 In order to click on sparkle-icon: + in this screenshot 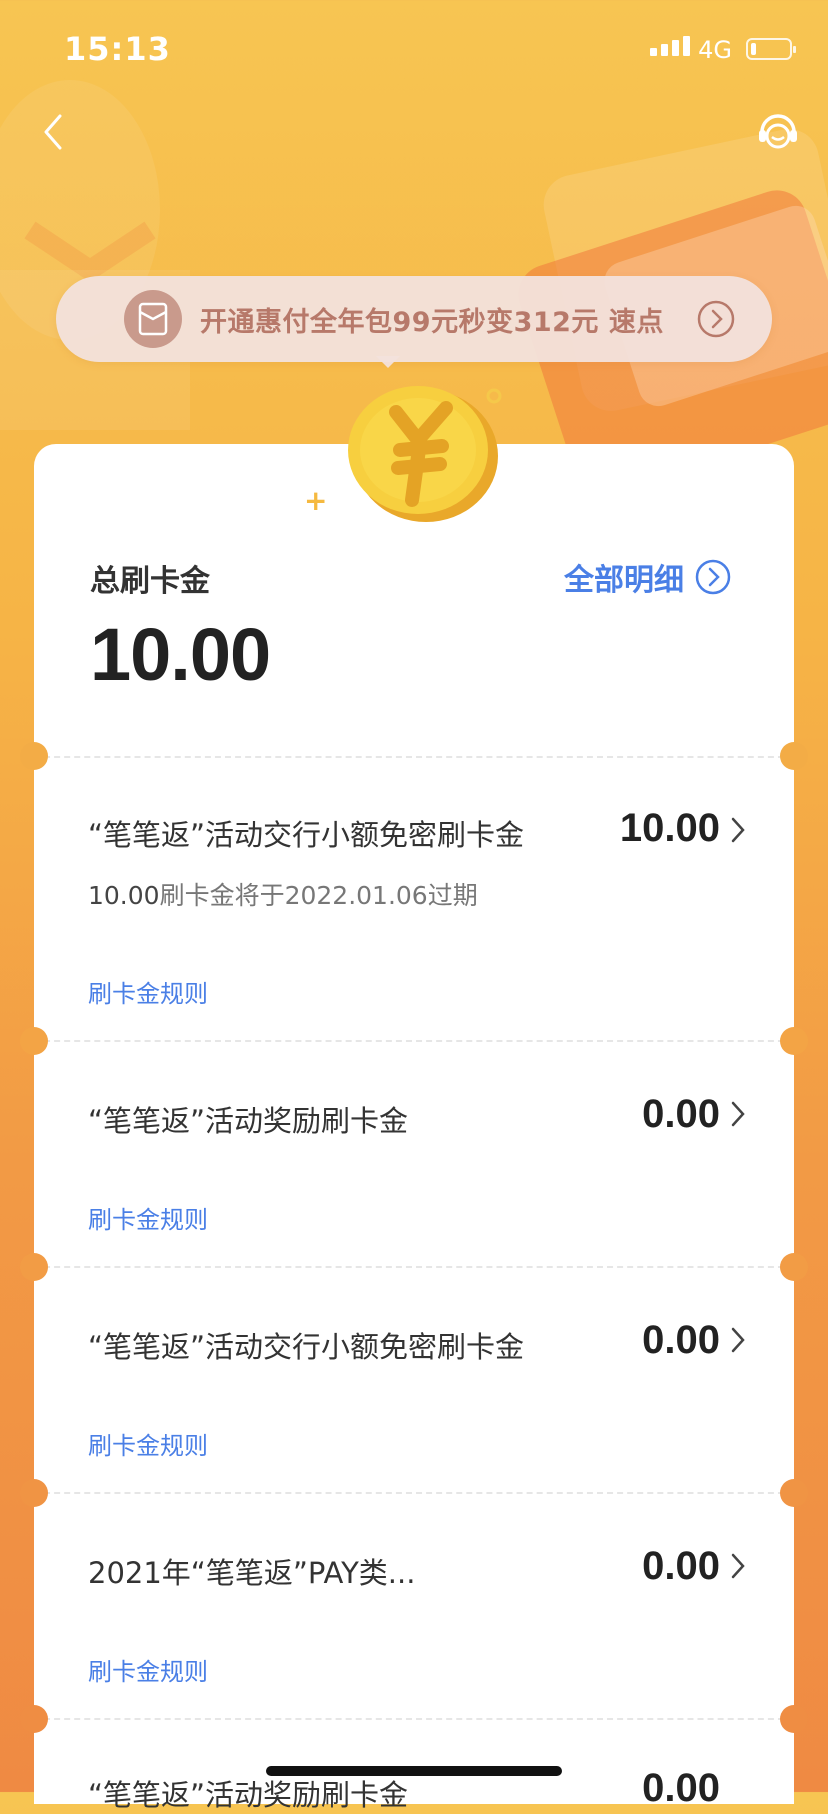, I will do `click(316, 500)`.